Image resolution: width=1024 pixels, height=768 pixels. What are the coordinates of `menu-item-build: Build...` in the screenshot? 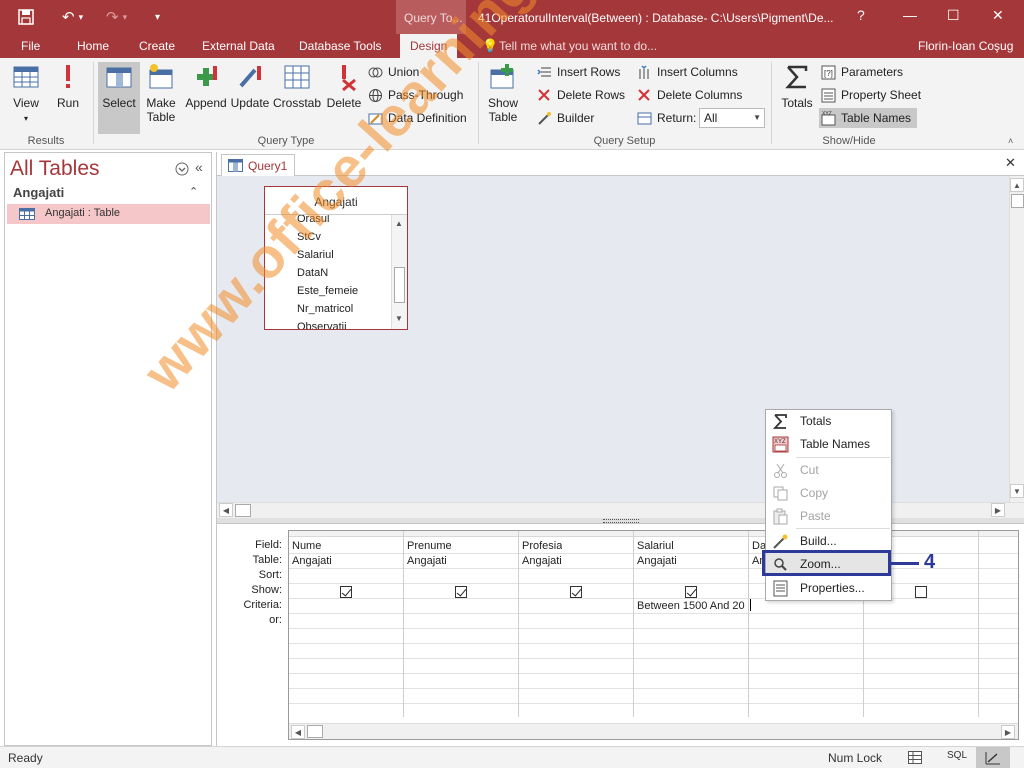 It's located at (828, 541).